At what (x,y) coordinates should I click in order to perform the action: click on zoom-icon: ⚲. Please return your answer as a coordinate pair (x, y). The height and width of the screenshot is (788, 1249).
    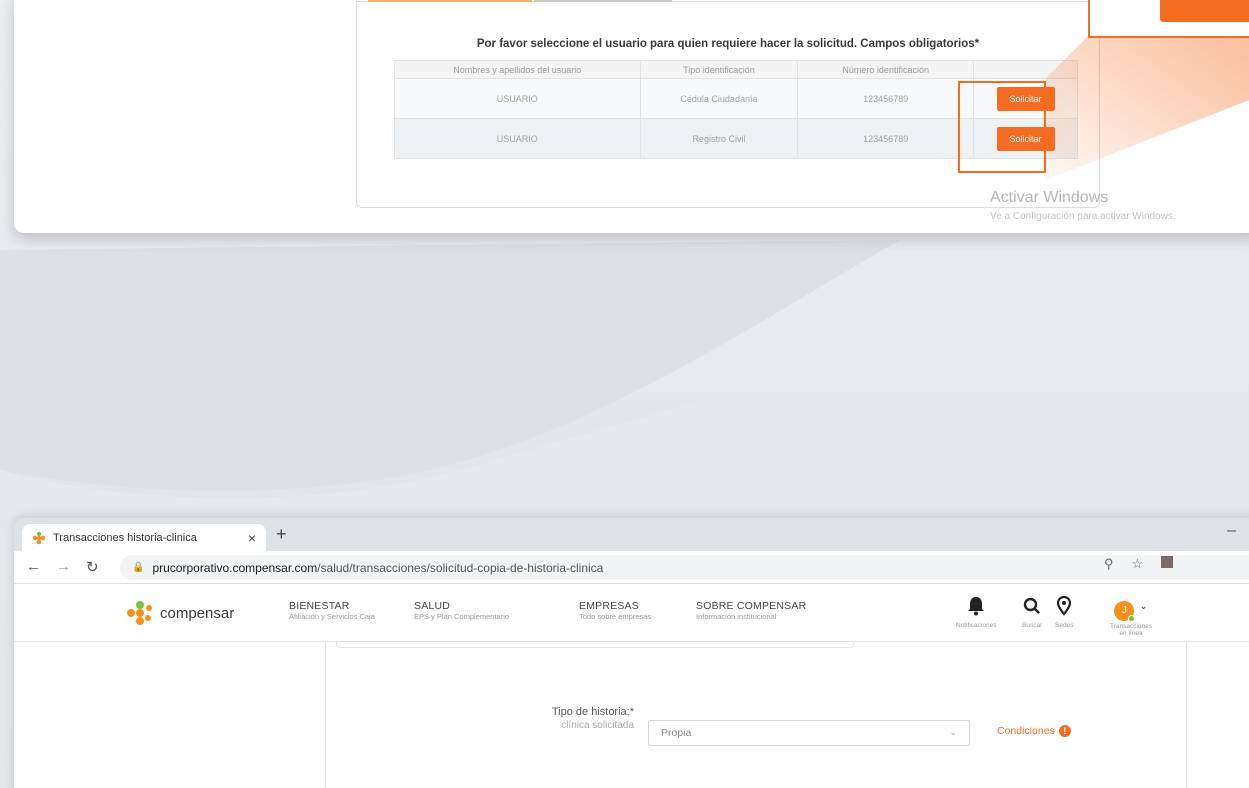
    Looking at the image, I should click on (1109, 564).